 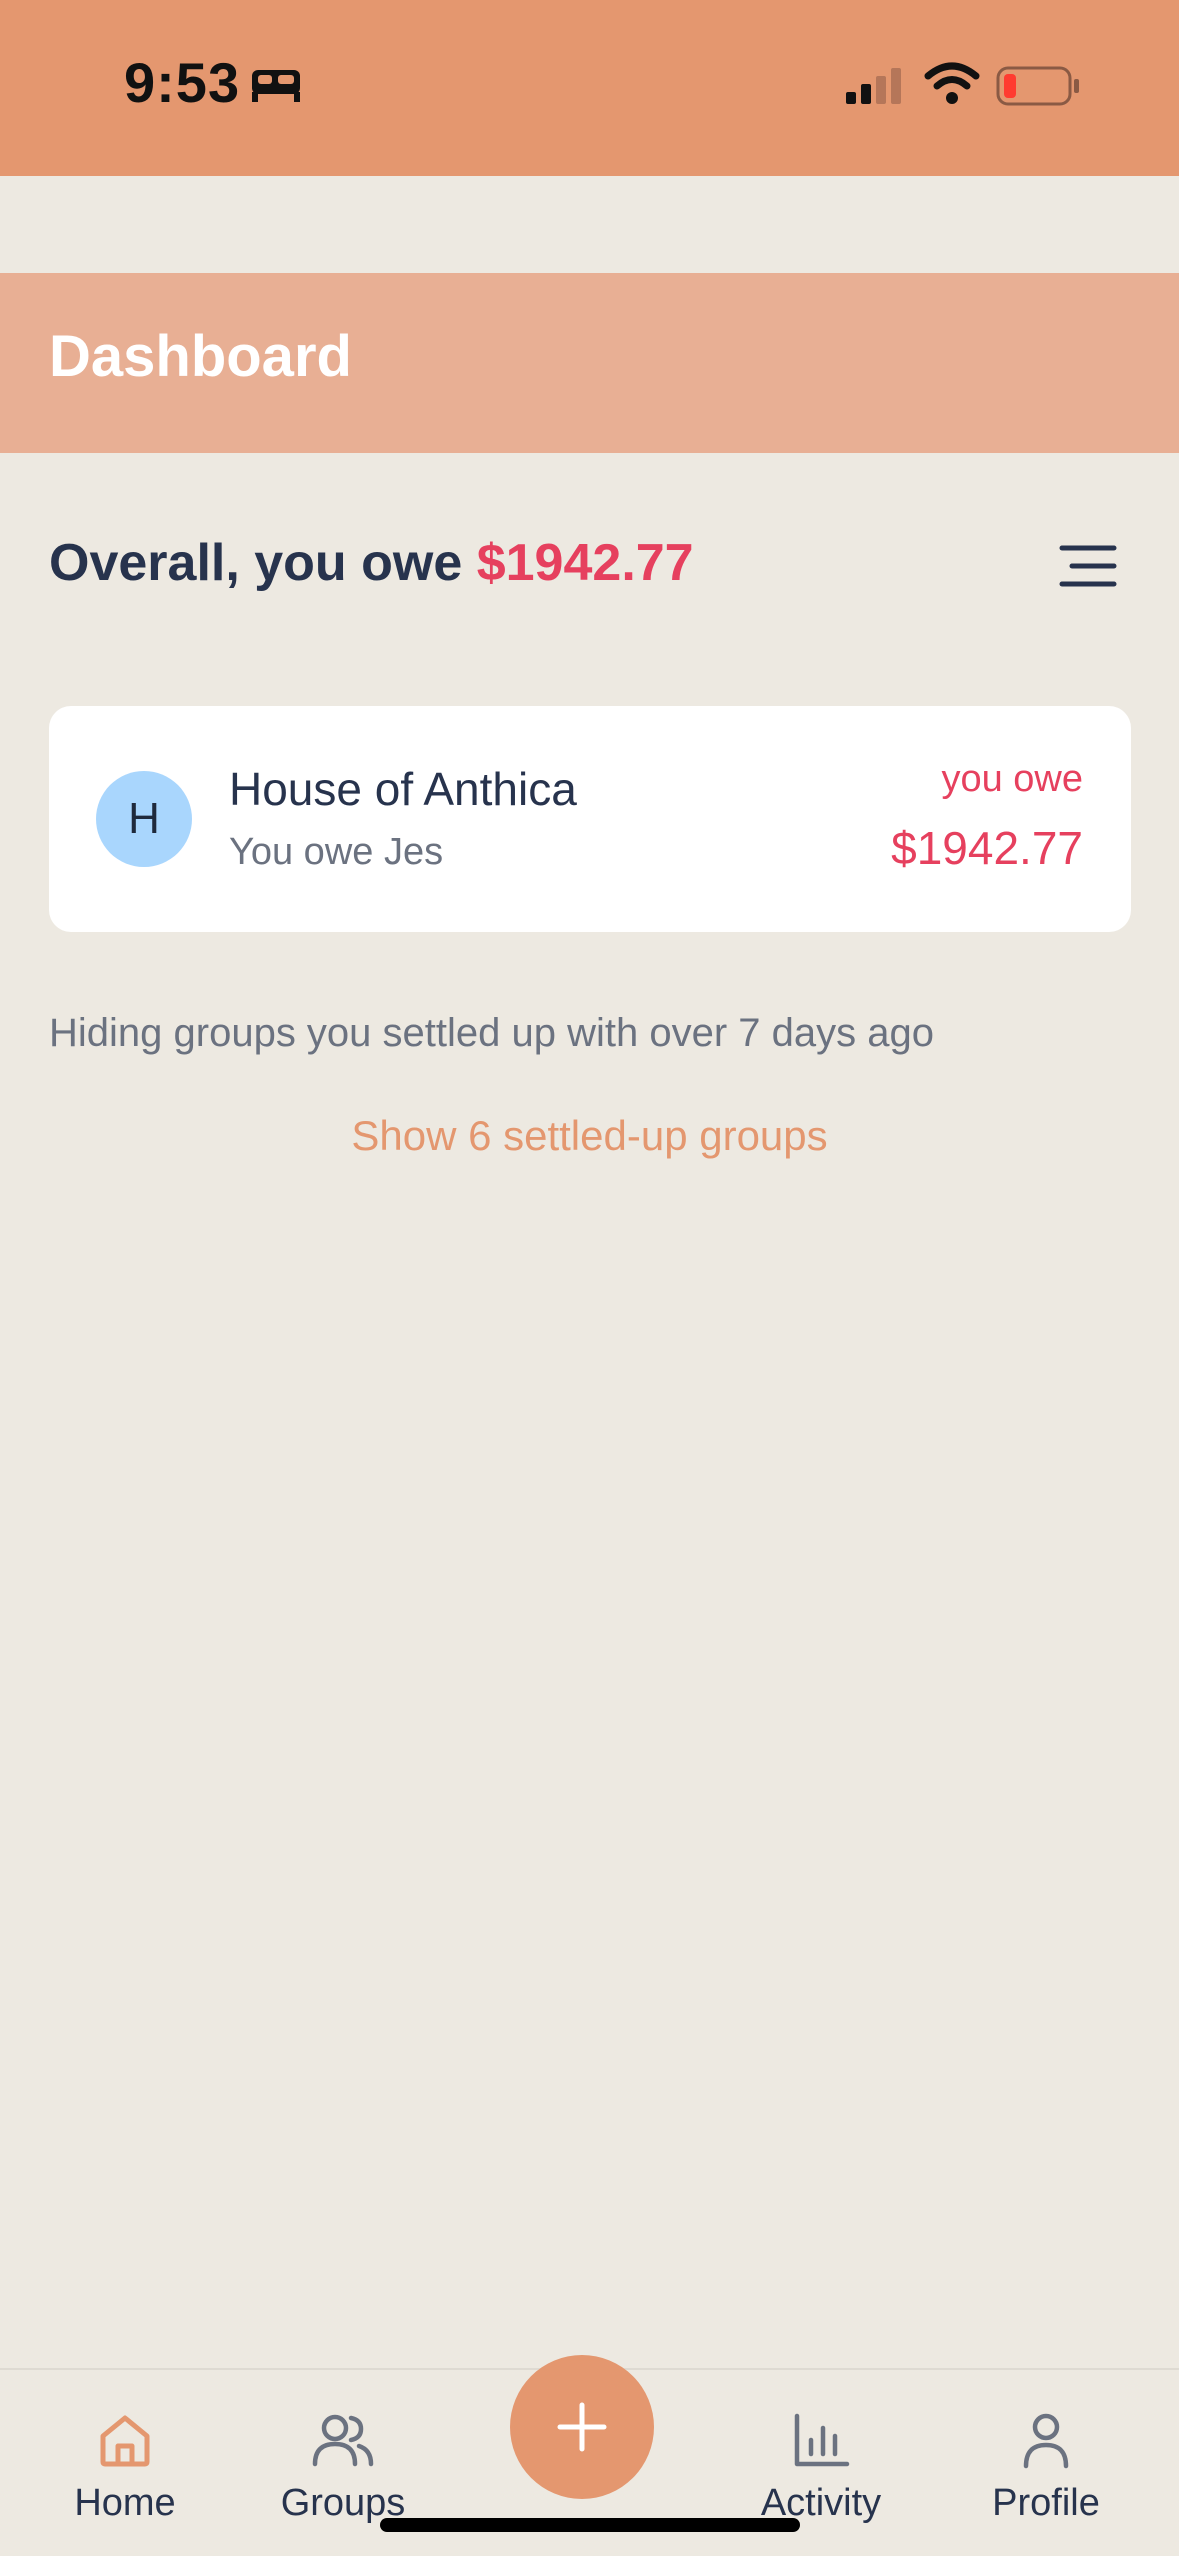 I want to click on tab-profile-label: Profile, so click(x=1046, y=2503).